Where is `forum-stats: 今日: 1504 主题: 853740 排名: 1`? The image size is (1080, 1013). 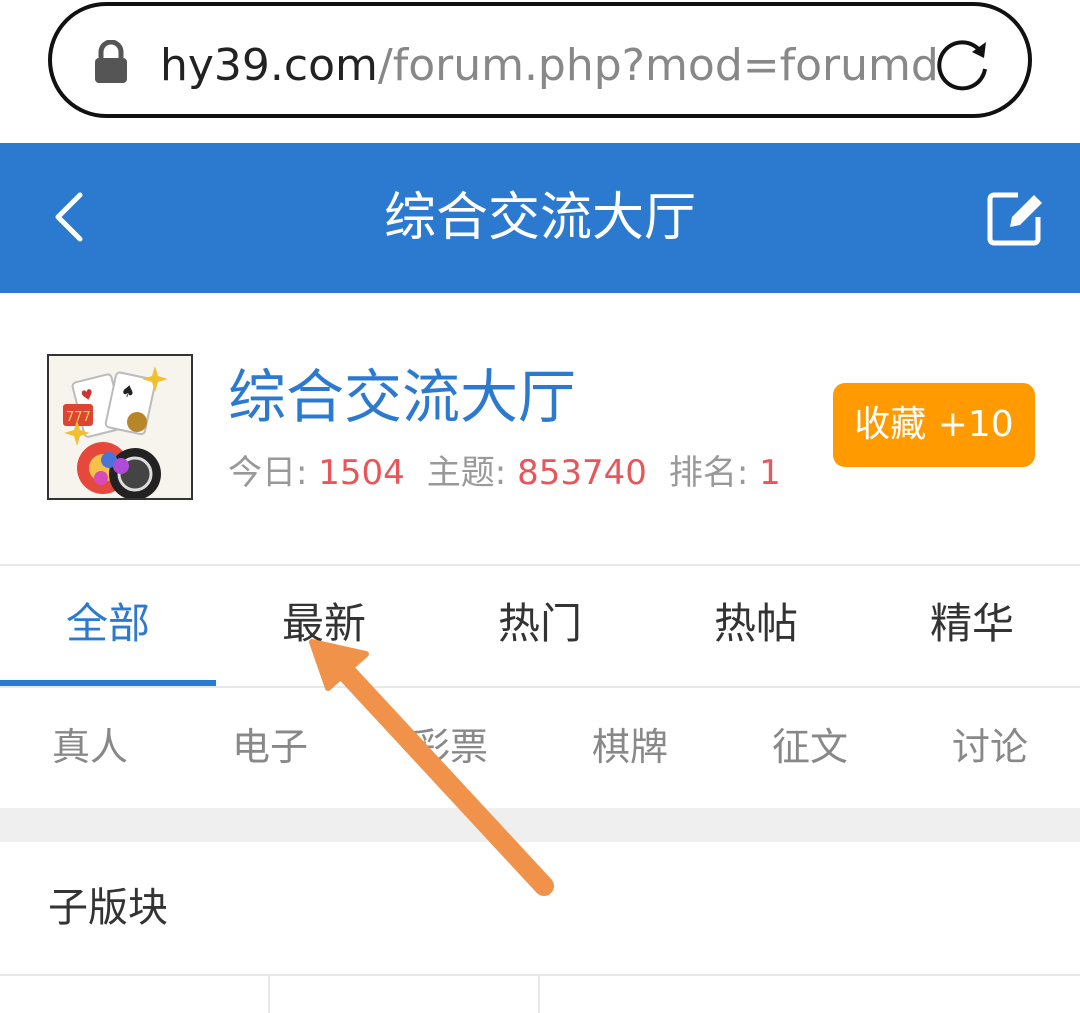
forum-stats: 今日: 1504 主题: 853740 排名: 1 is located at coordinates (504, 473).